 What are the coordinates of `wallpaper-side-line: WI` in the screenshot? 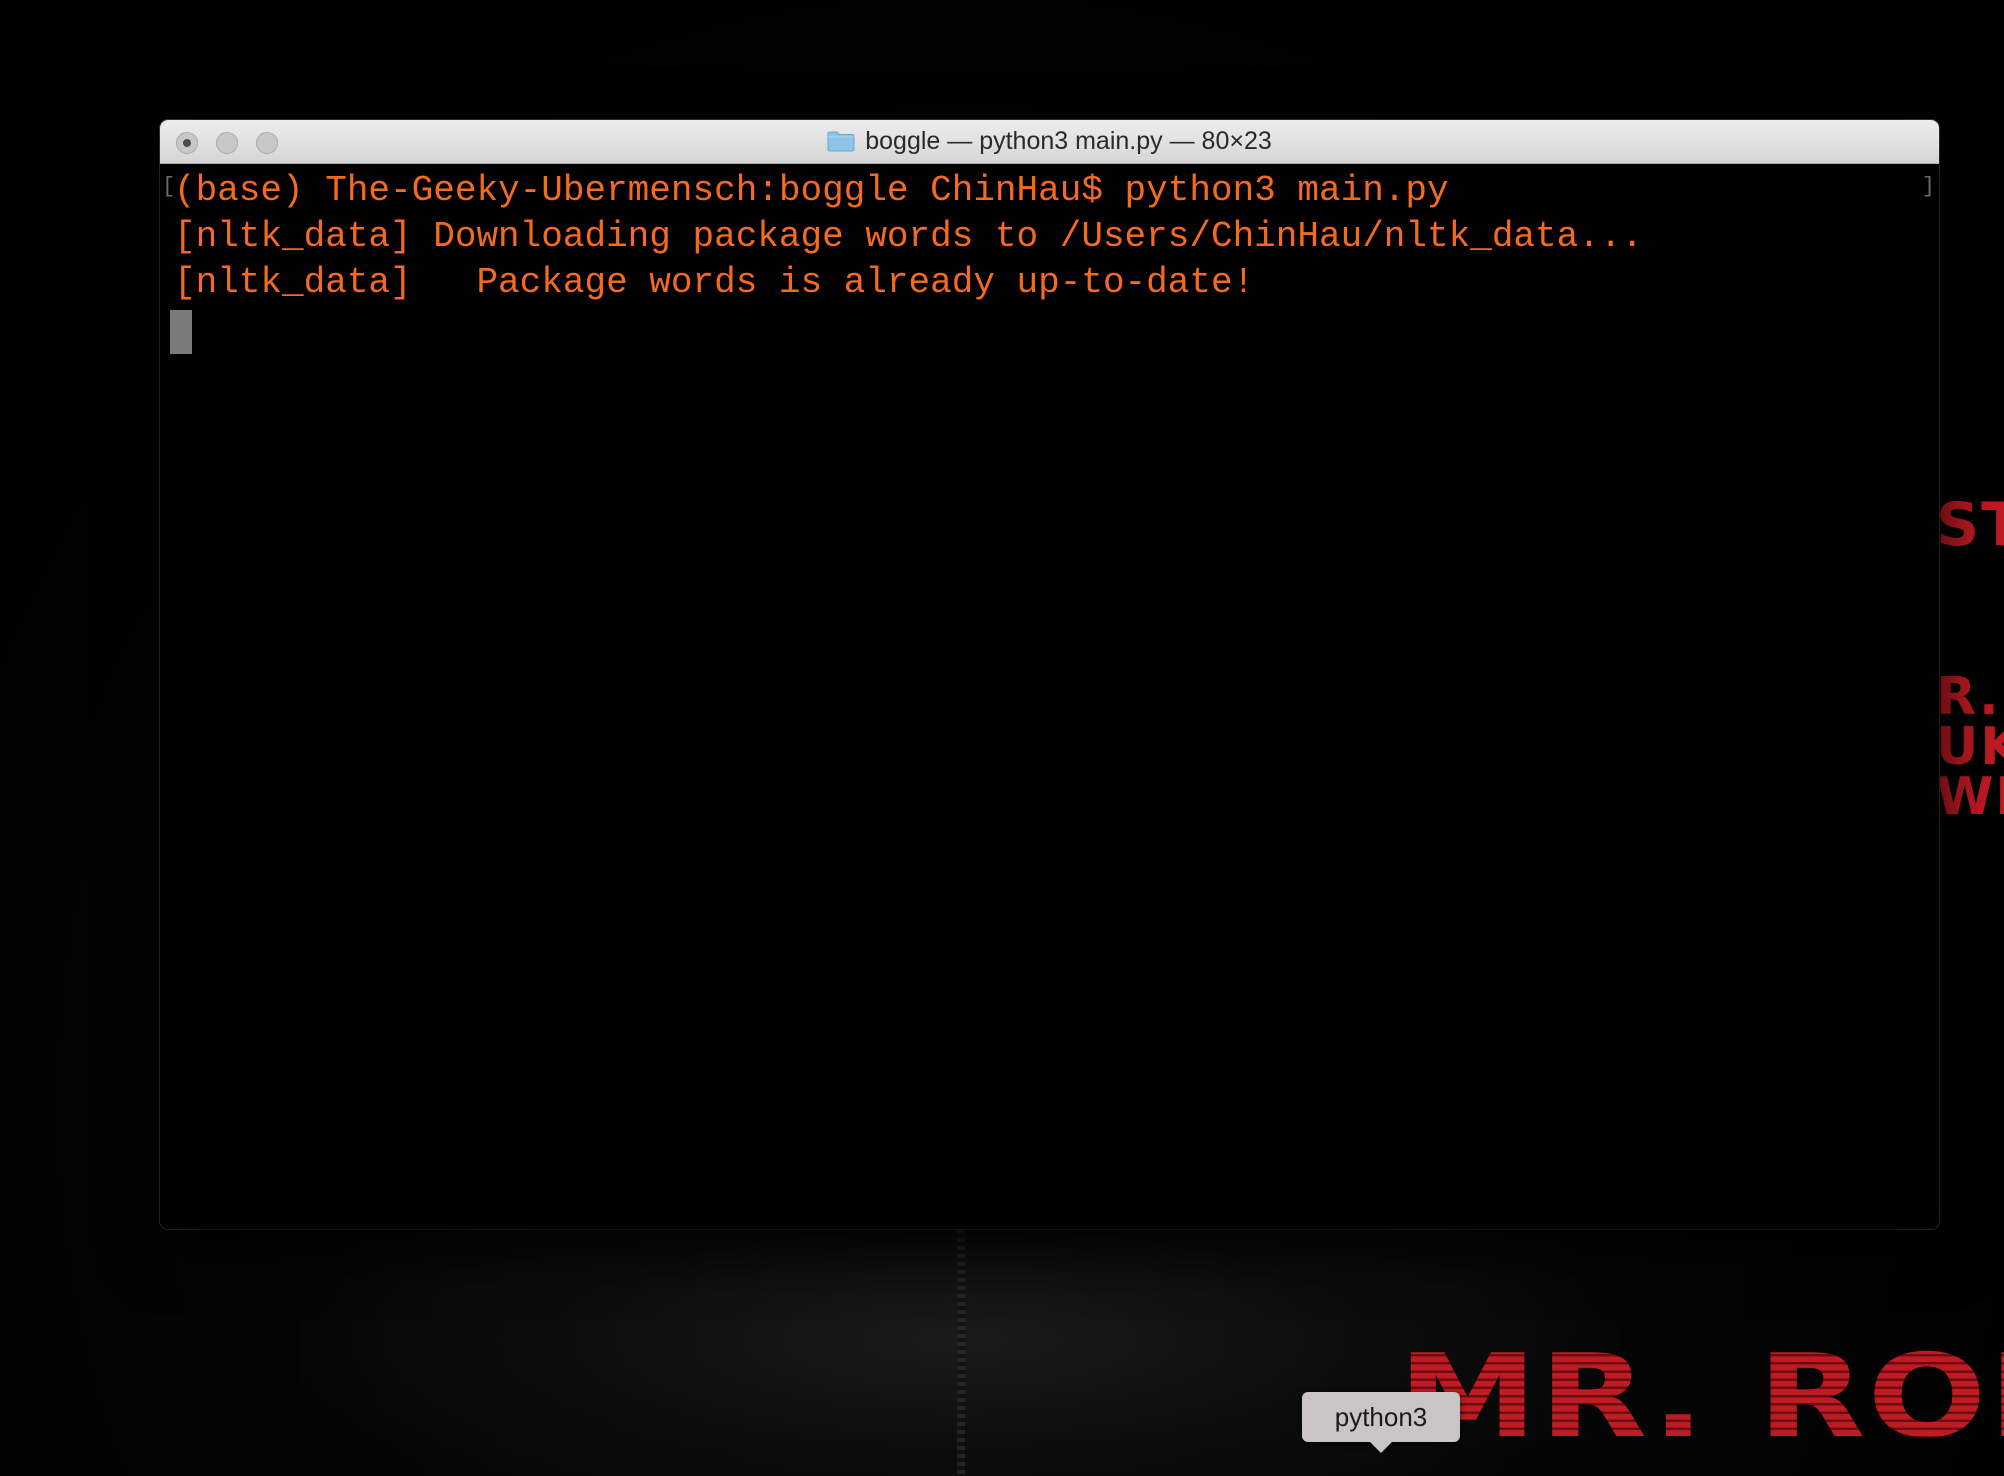 It's located at (1970, 797).